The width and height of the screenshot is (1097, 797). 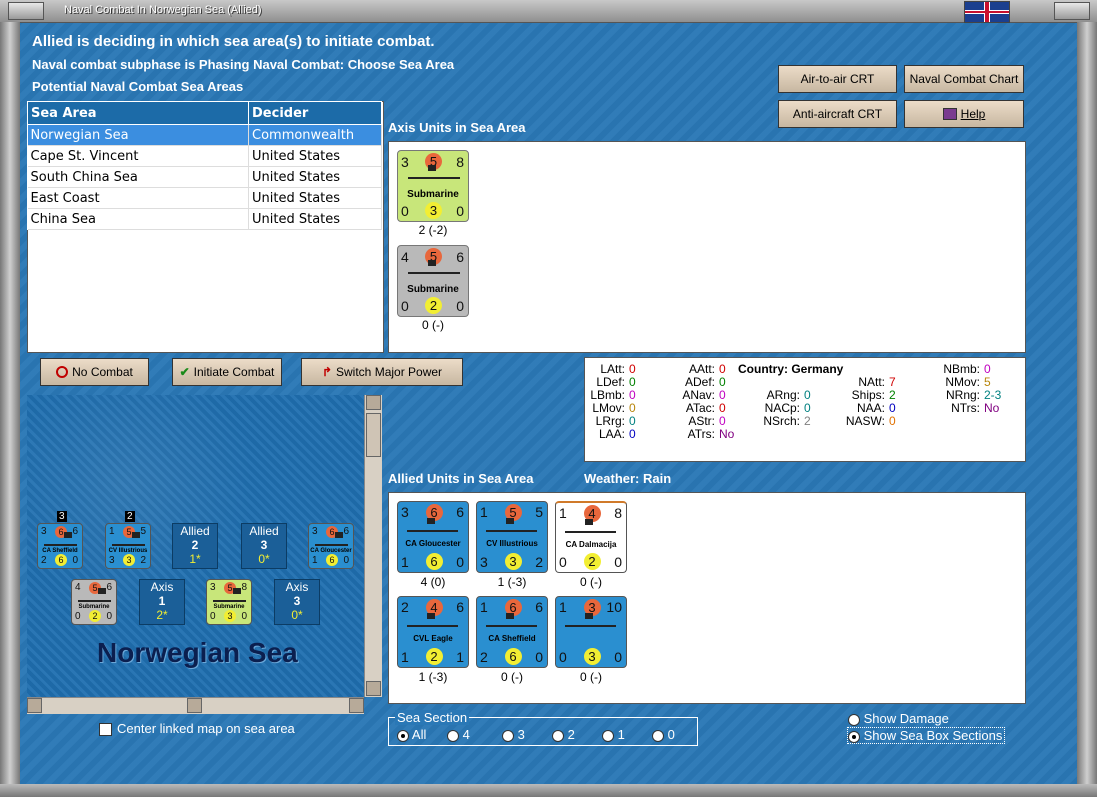 I want to click on sea-box-section: Axis 3 0*, so click(x=297, y=602).